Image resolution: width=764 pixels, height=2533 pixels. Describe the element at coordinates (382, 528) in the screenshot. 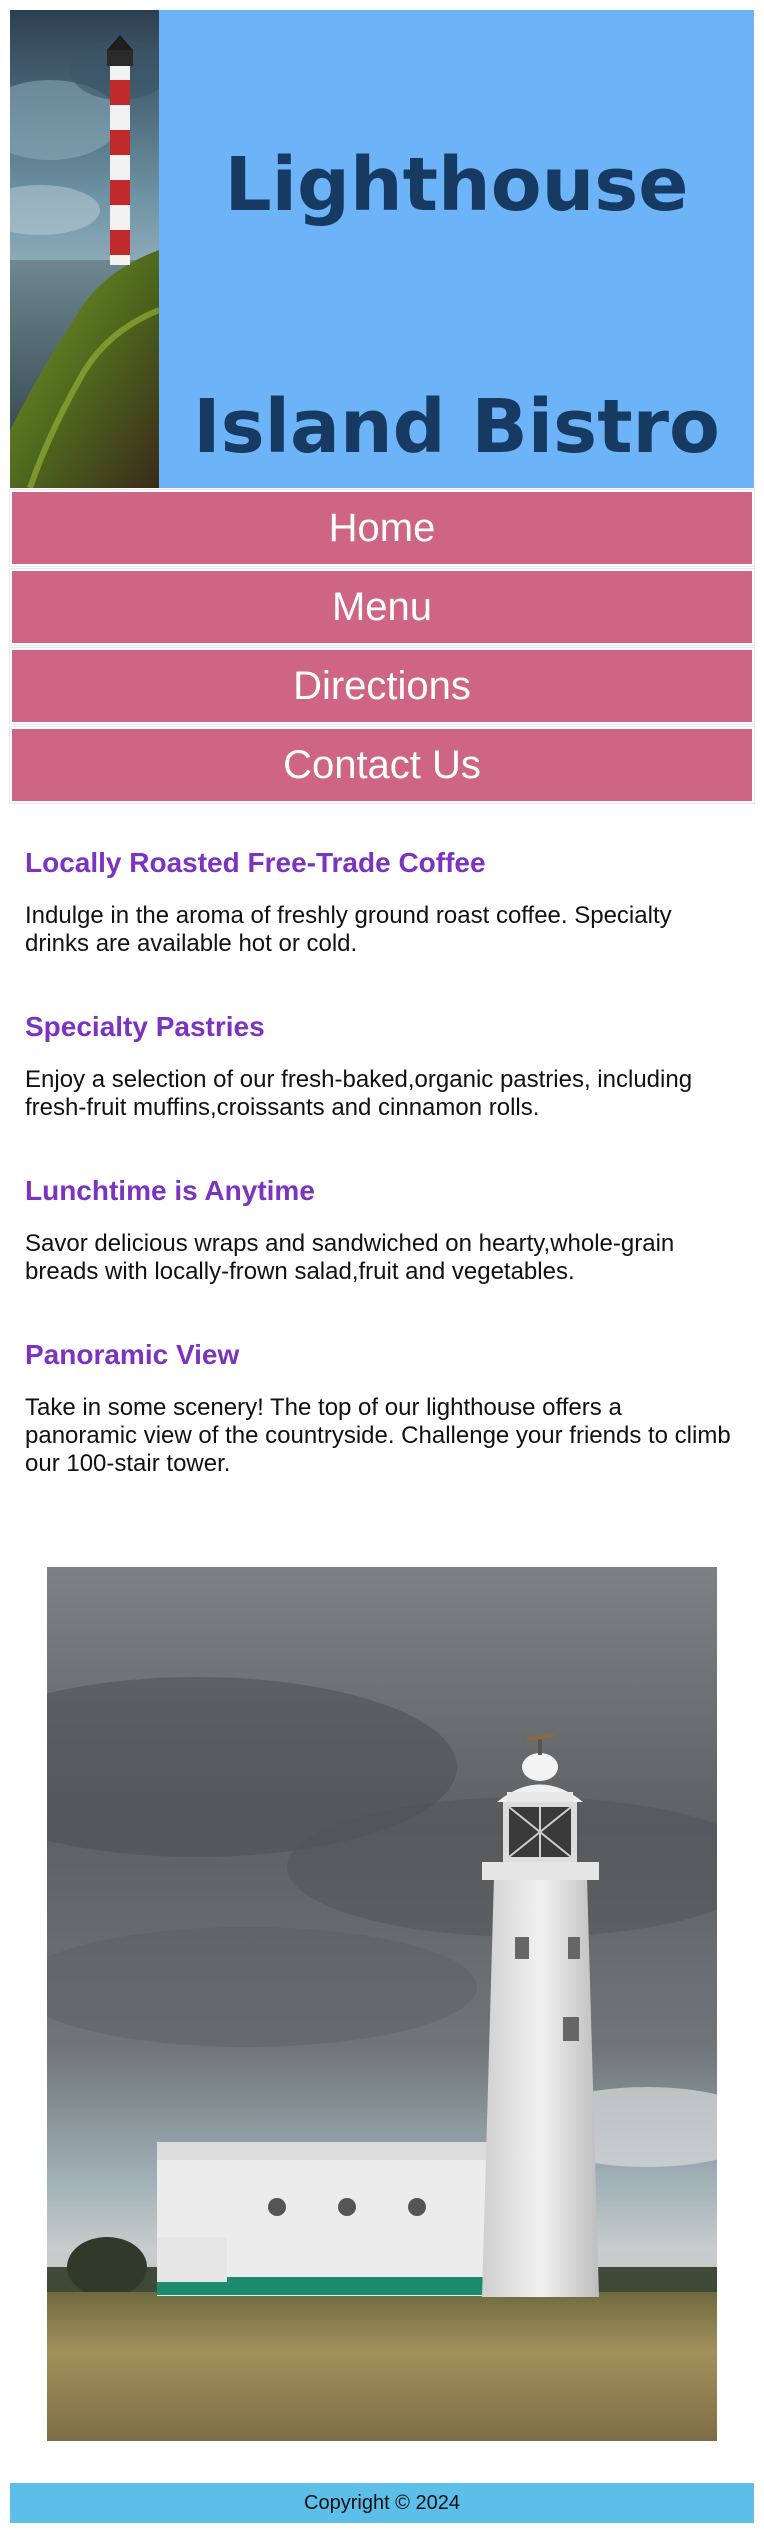

I see `nav-item-home: Home` at that location.